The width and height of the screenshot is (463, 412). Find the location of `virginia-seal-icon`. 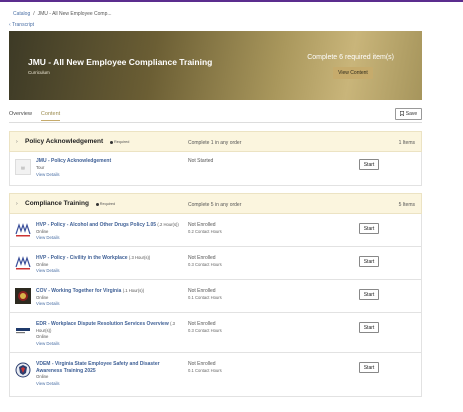

virginia-seal-icon is located at coordinates (23, 296).